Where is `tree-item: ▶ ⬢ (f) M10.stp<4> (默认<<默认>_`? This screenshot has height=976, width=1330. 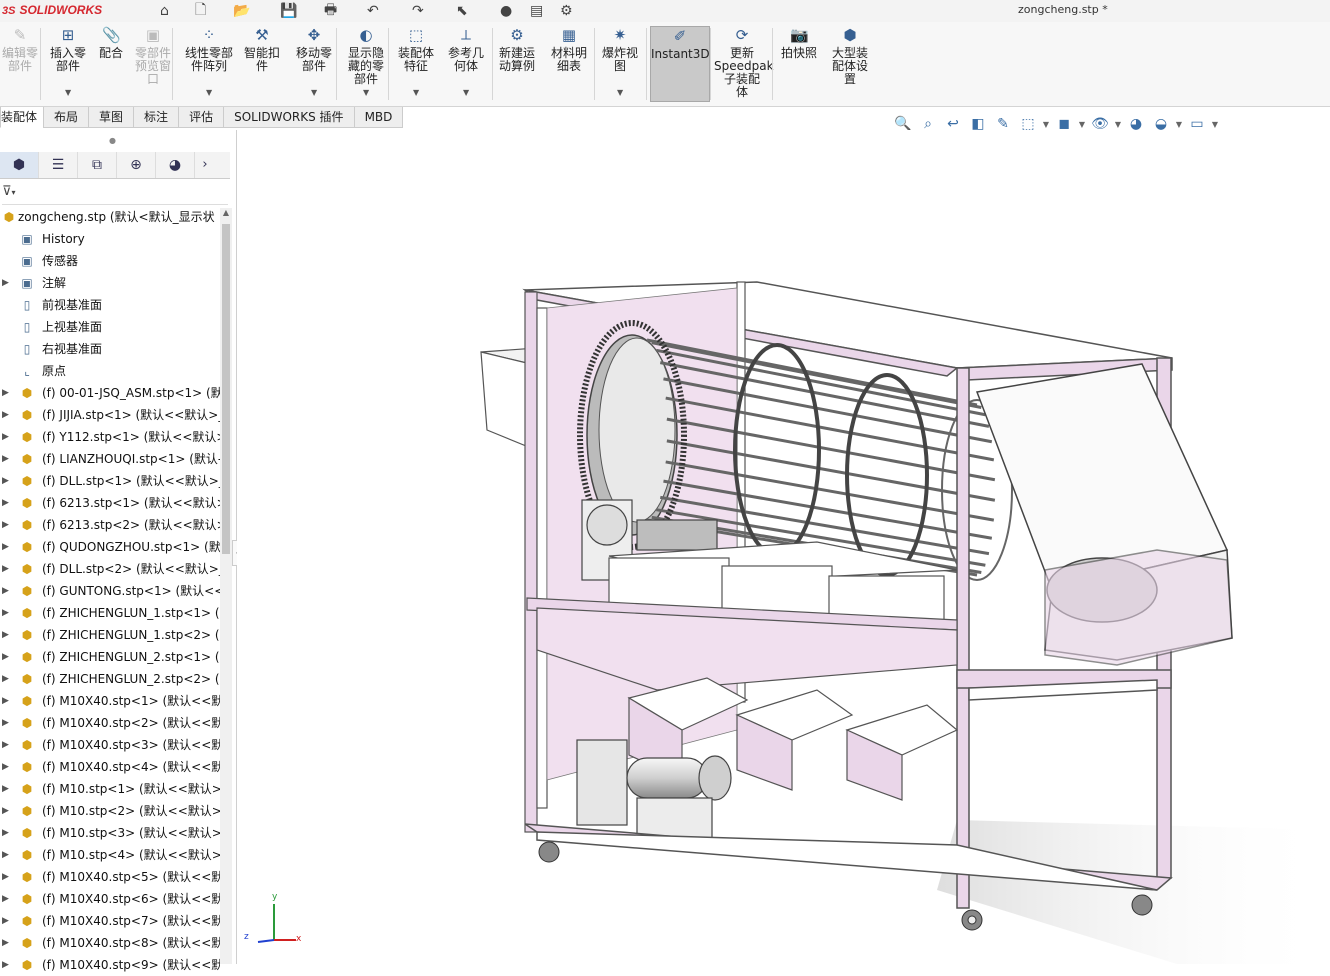 tree-item: ▶ ⬢ (f) M10.stp<4> (默认<<默认>_ is located at coordinates (110, 855).